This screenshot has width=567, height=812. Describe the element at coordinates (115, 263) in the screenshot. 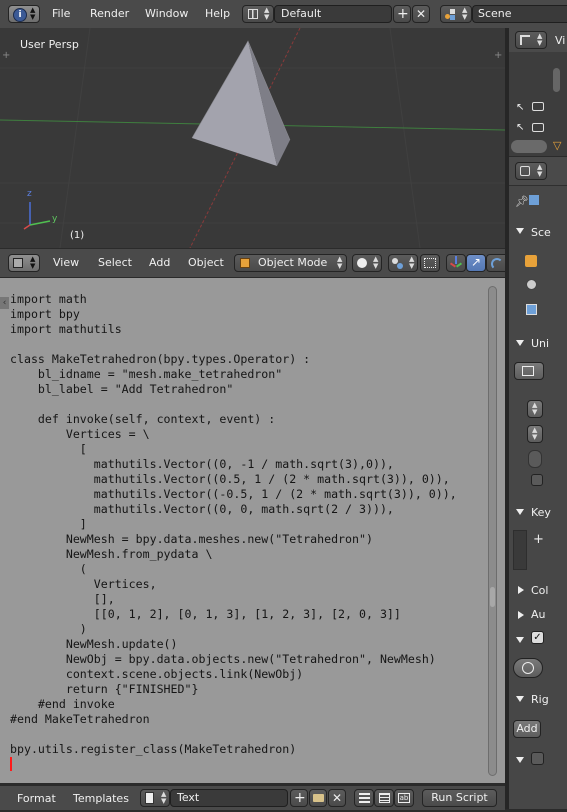

I see `menu-select: Select` at that location.